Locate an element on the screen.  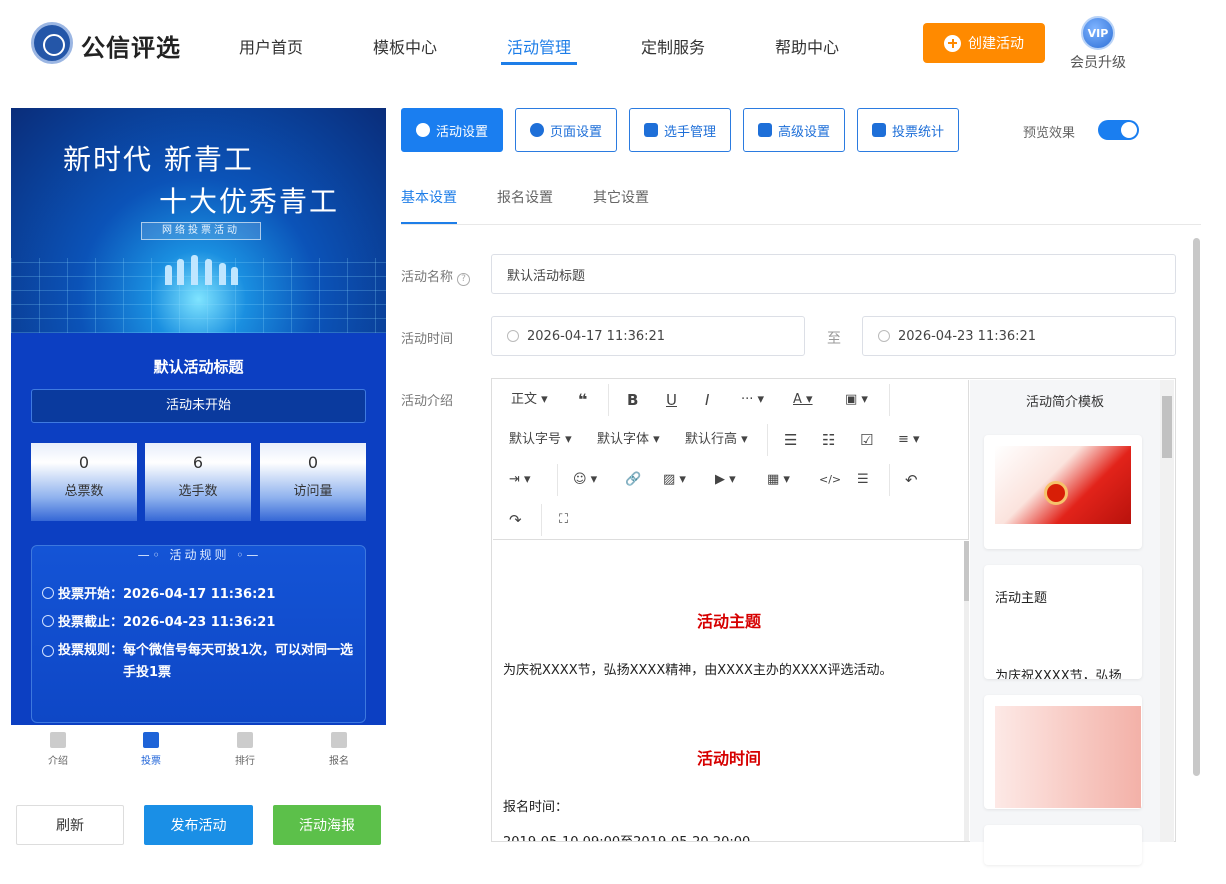
rule-vote: 投票规则： 每个微信号每天可投1次，可以对同一选手投1票 is located at coordinates (202, 662).